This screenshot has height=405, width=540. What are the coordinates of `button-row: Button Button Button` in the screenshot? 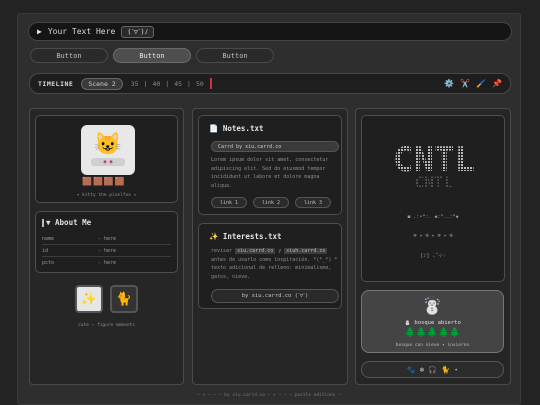 It's located at (152, 55).